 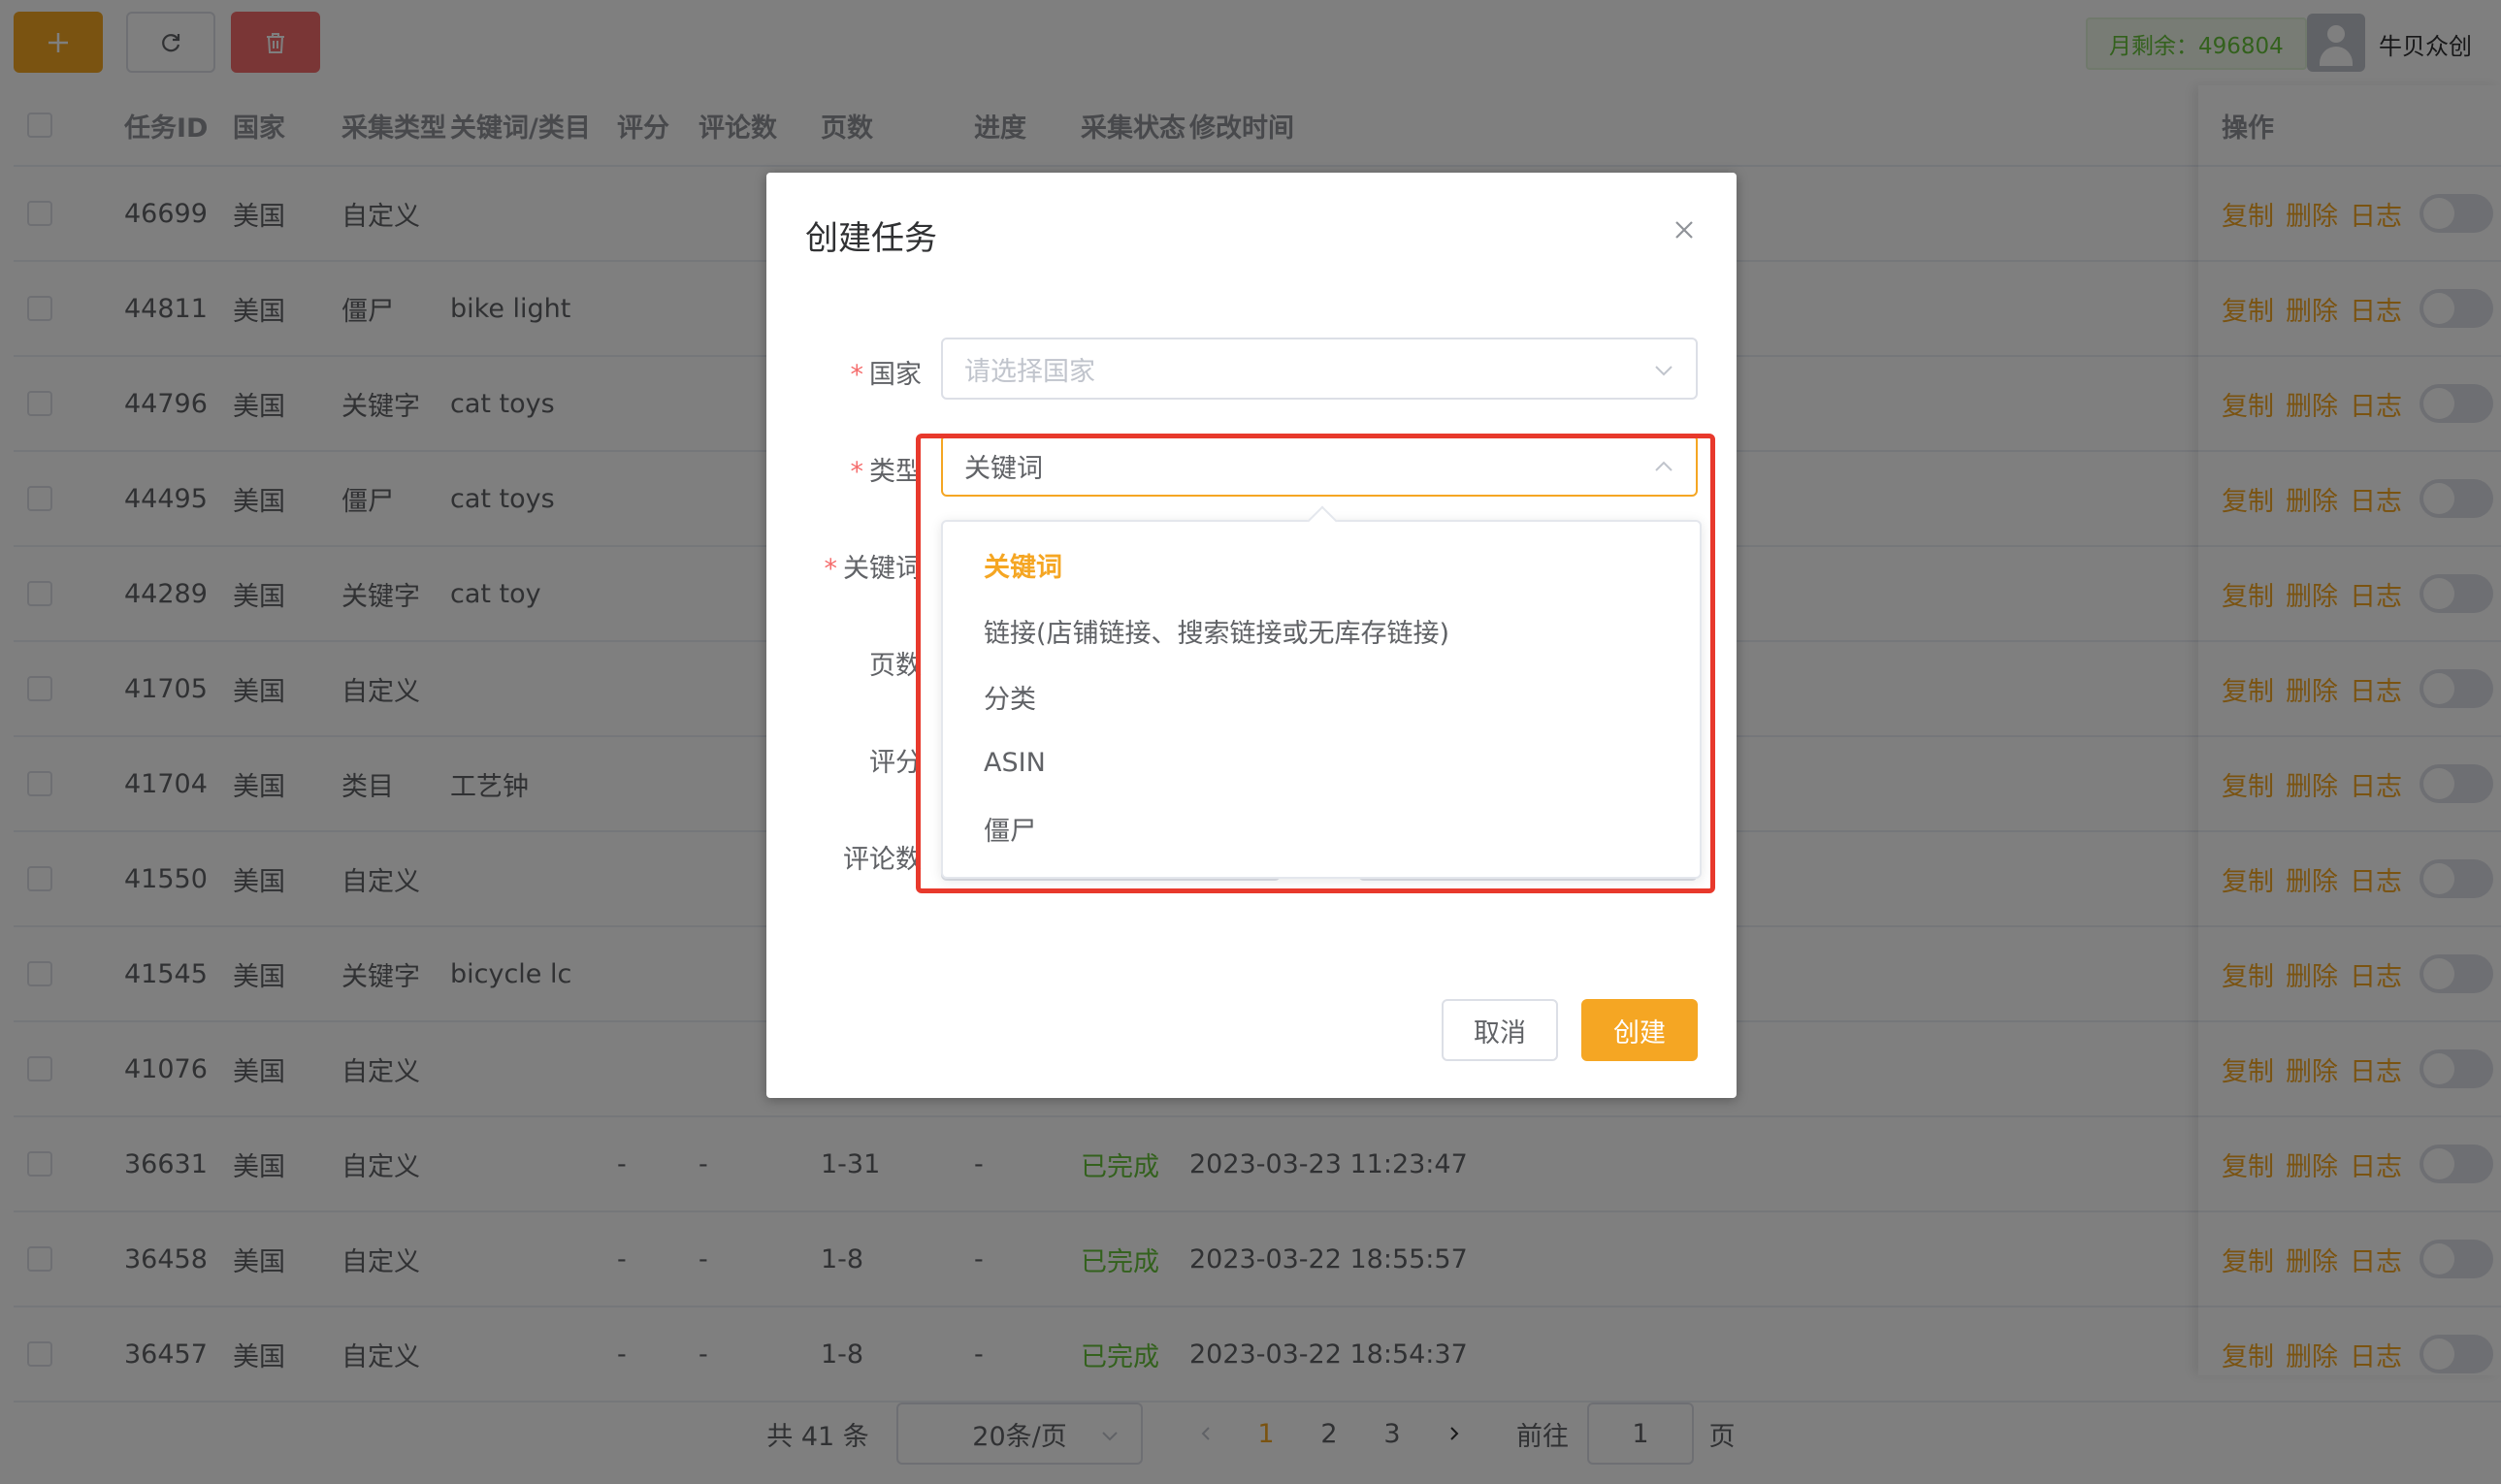 What do you see at coordinates (1029, 371) in the screenshot?
I see `country-placeholder: 请选择国家` at bounding box center [1029, 371].